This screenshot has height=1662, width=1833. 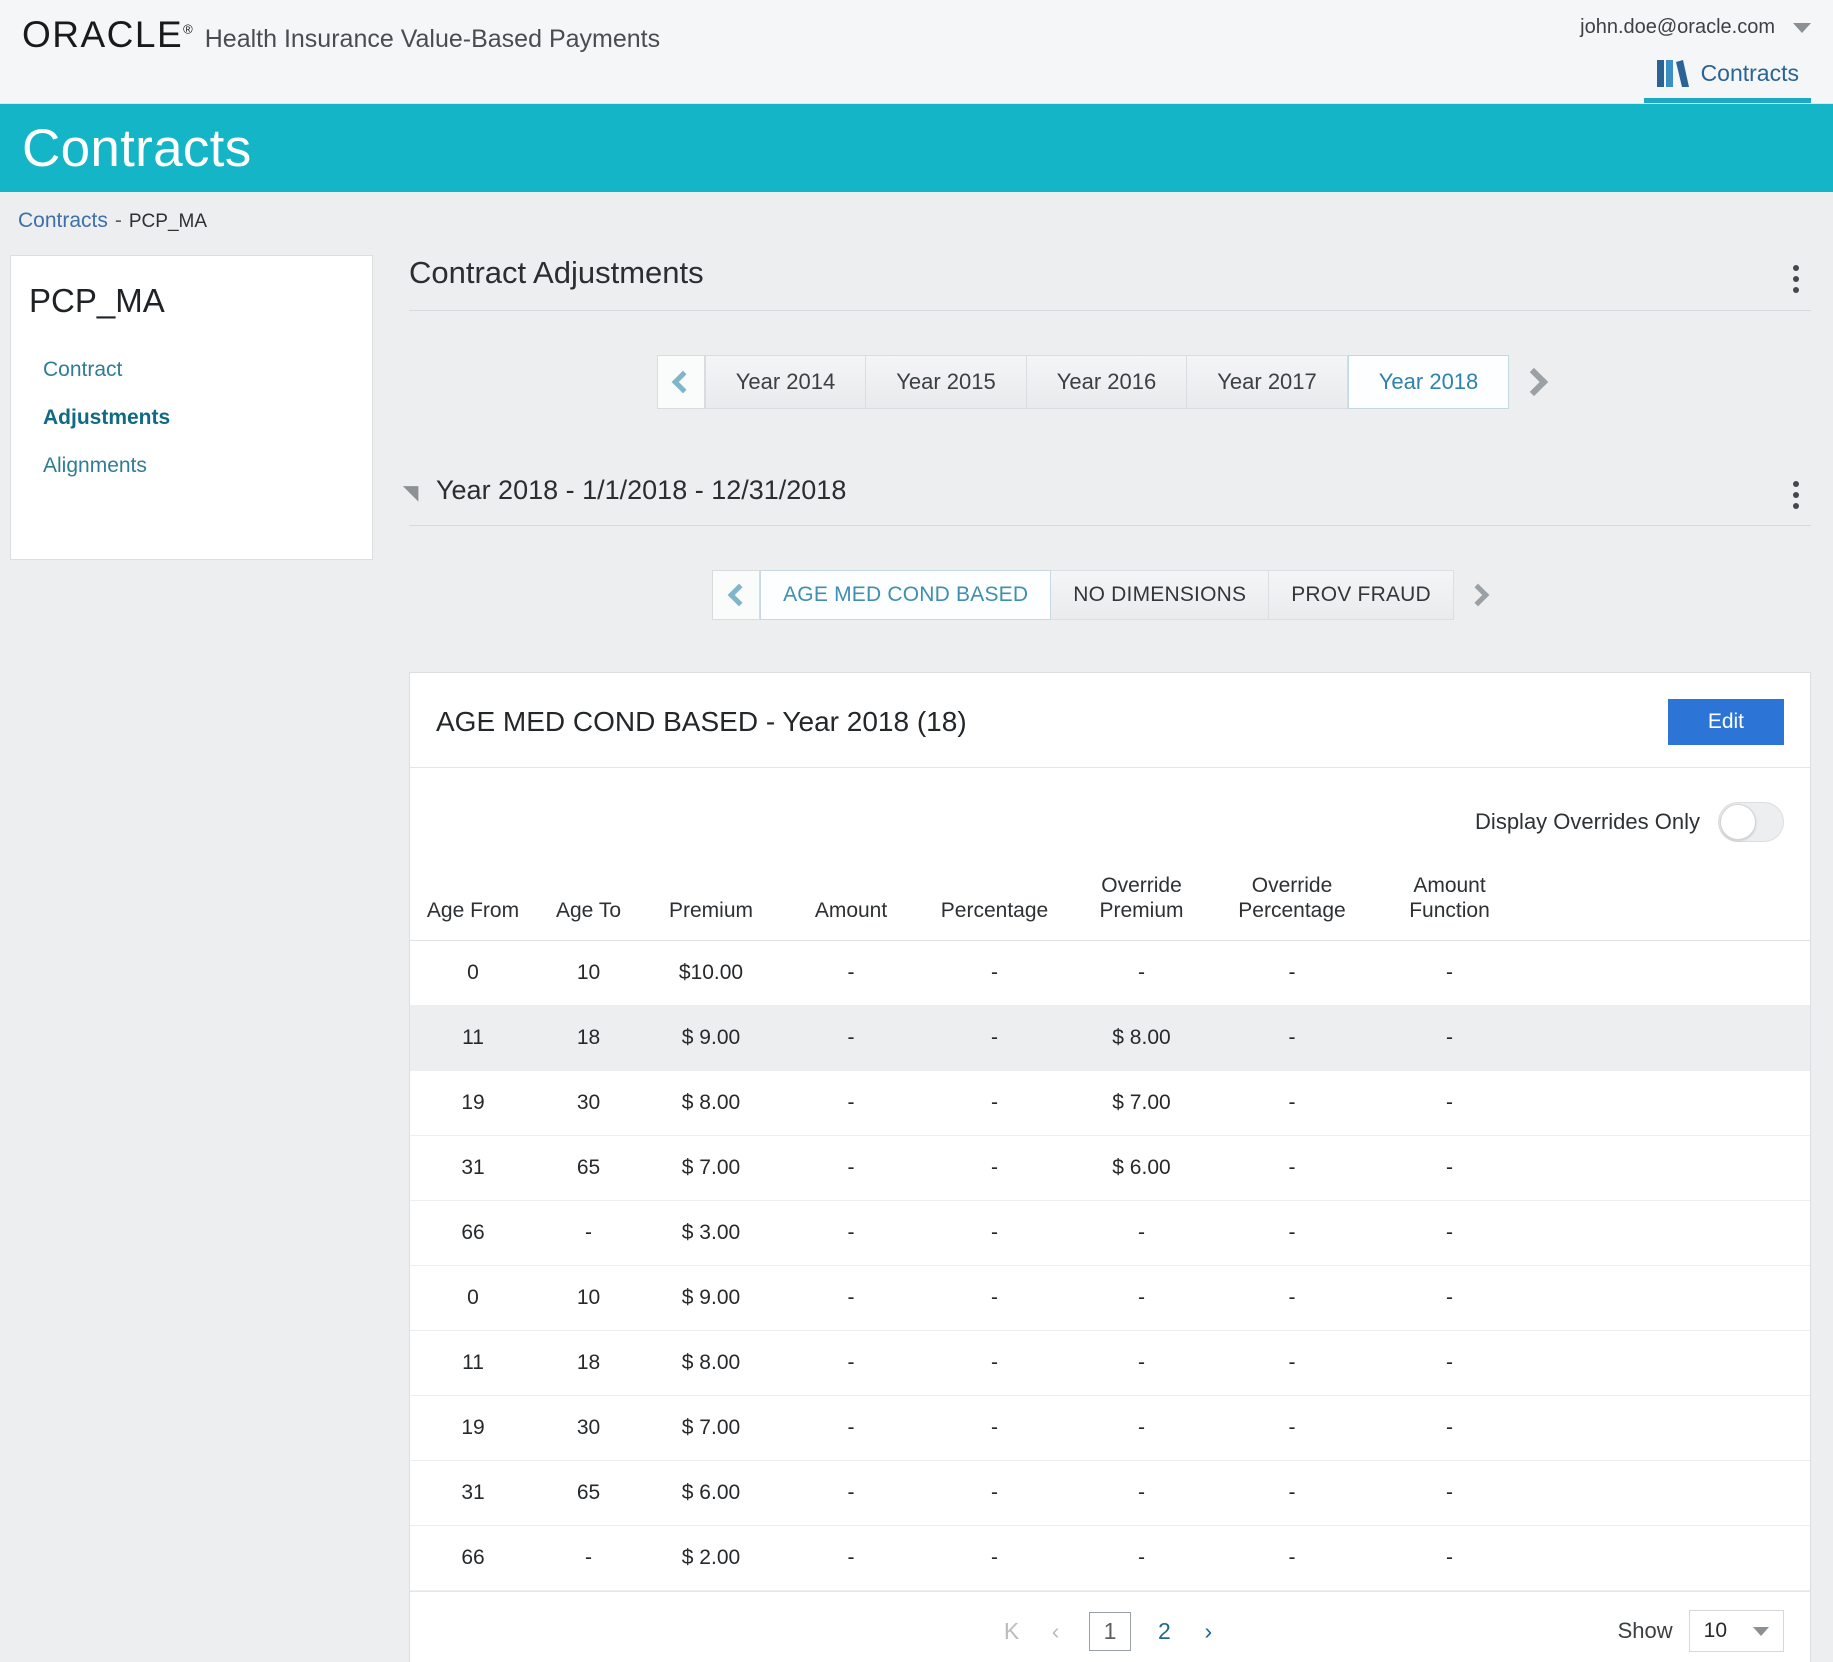 I want to click on sidebar-item-adjustments: Adjustments, so click(x=191, y=418).